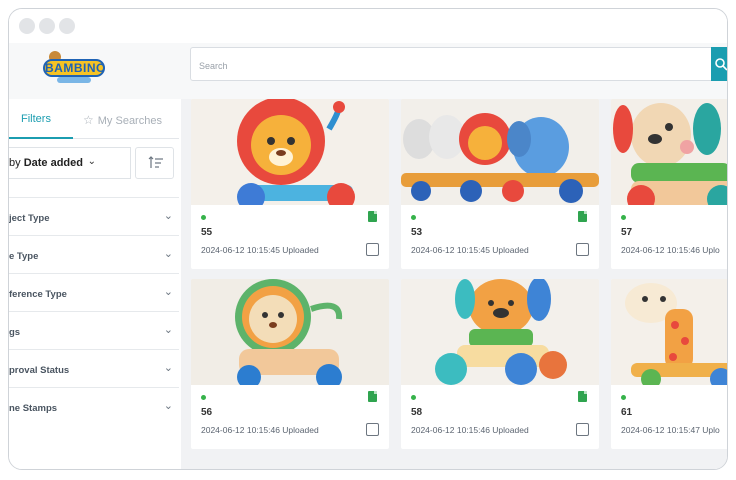  I want to click on sidebar-tabs: ⁄ Filters ☆My Searches, so click(94, 119).